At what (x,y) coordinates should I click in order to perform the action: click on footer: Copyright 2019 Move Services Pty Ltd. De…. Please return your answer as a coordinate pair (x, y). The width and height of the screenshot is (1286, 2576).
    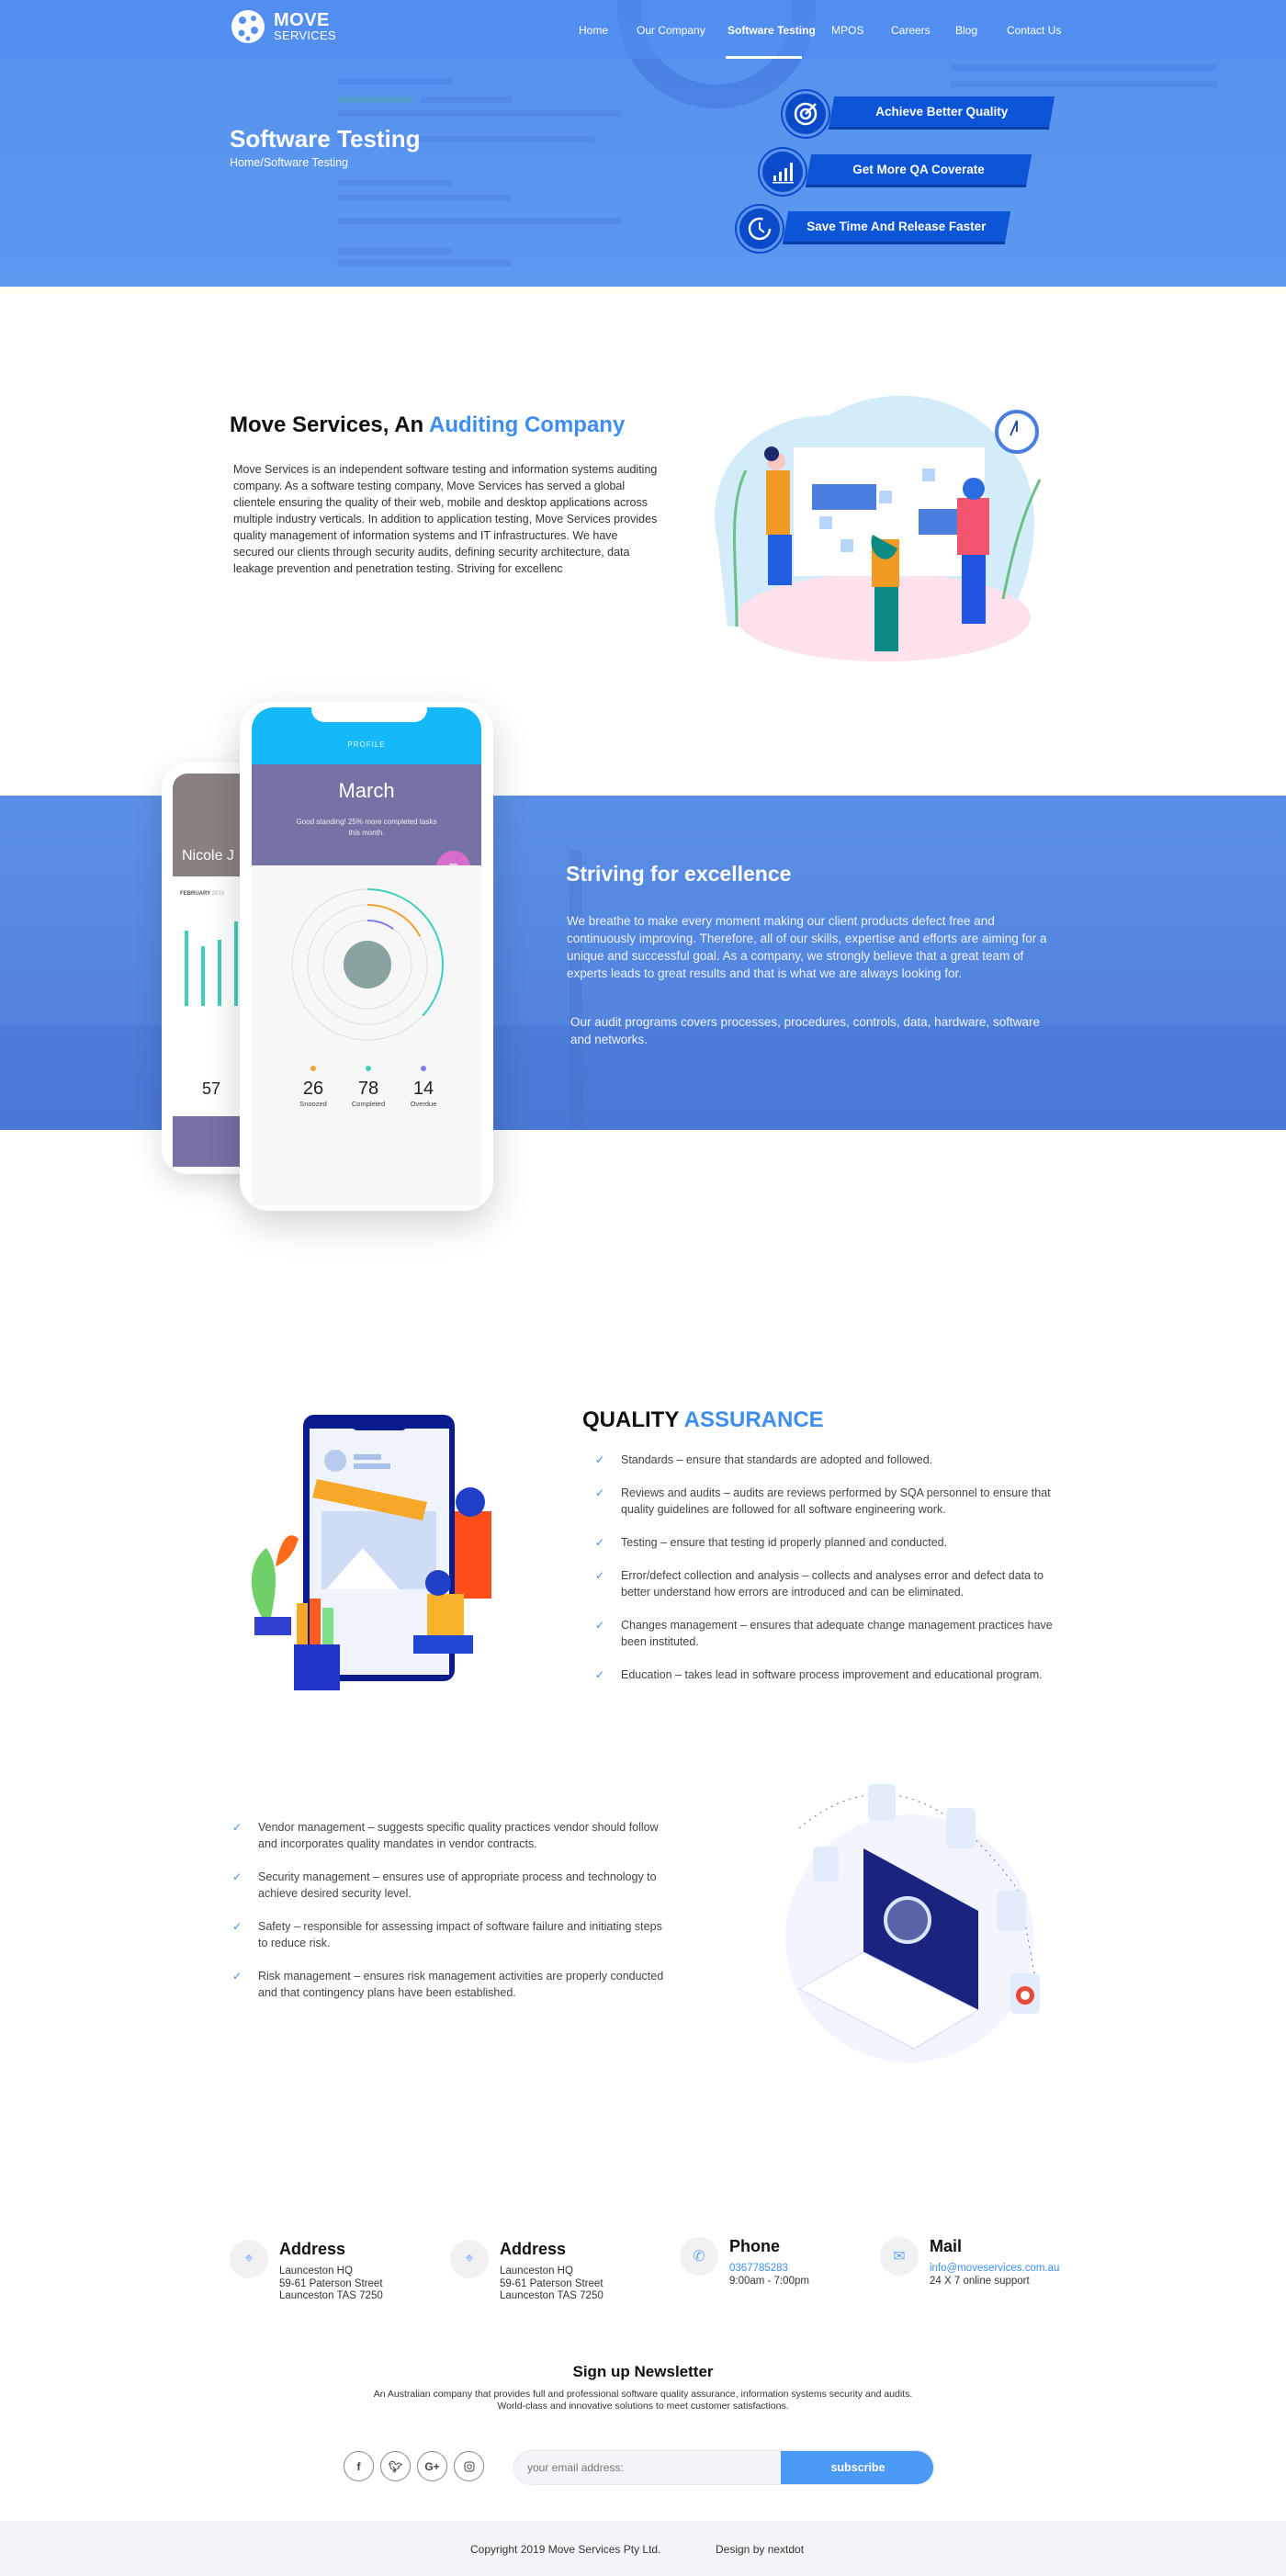
    Looking at the image, I should click on (643, 2548).